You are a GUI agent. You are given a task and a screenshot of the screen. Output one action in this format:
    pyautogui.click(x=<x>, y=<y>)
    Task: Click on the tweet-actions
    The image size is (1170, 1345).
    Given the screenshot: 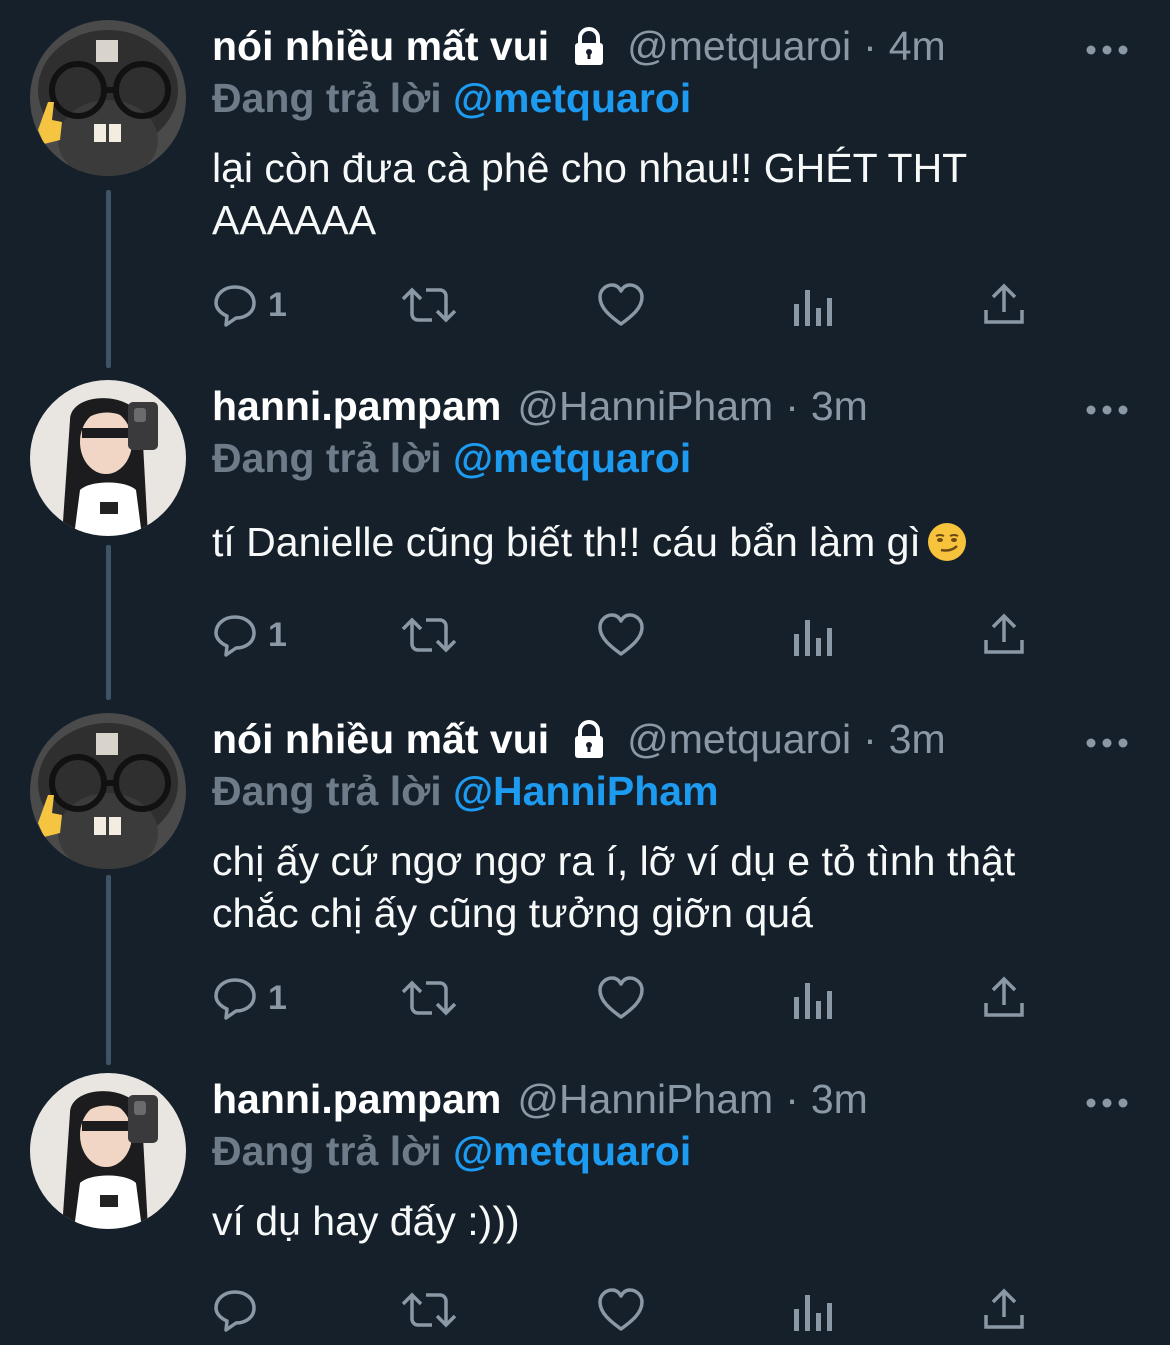 What is the action you would take?
    pyautogui.click(x=627, y=1310)
    